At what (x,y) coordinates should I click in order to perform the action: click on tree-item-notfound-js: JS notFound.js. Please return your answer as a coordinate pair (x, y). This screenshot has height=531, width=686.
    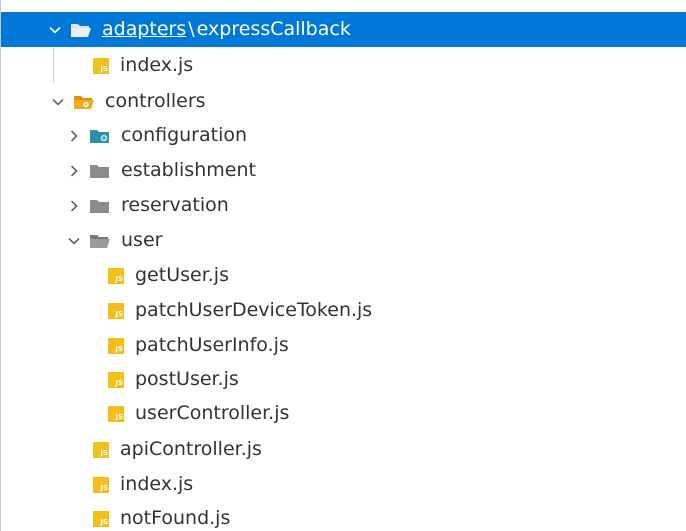
    Looking at the image, I should click on (343, 516).